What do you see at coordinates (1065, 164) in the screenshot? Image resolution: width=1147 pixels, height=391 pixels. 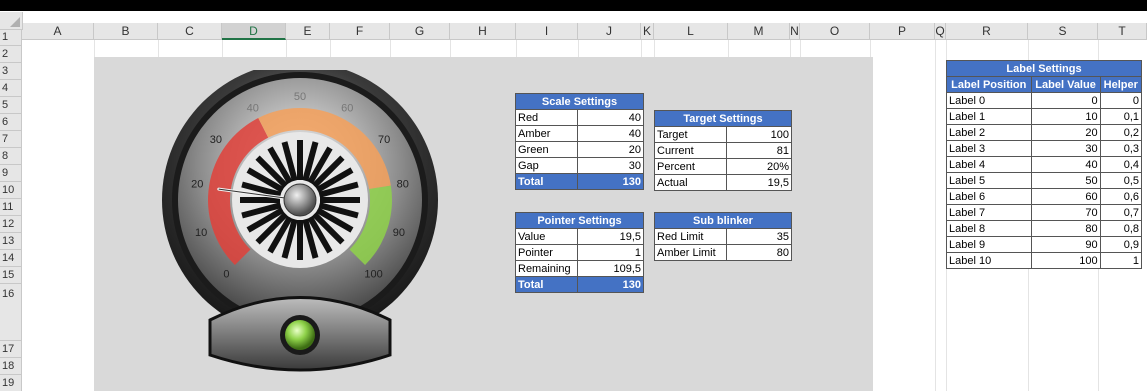 I see `label-value: 40` at bounding box center [1065, 164].